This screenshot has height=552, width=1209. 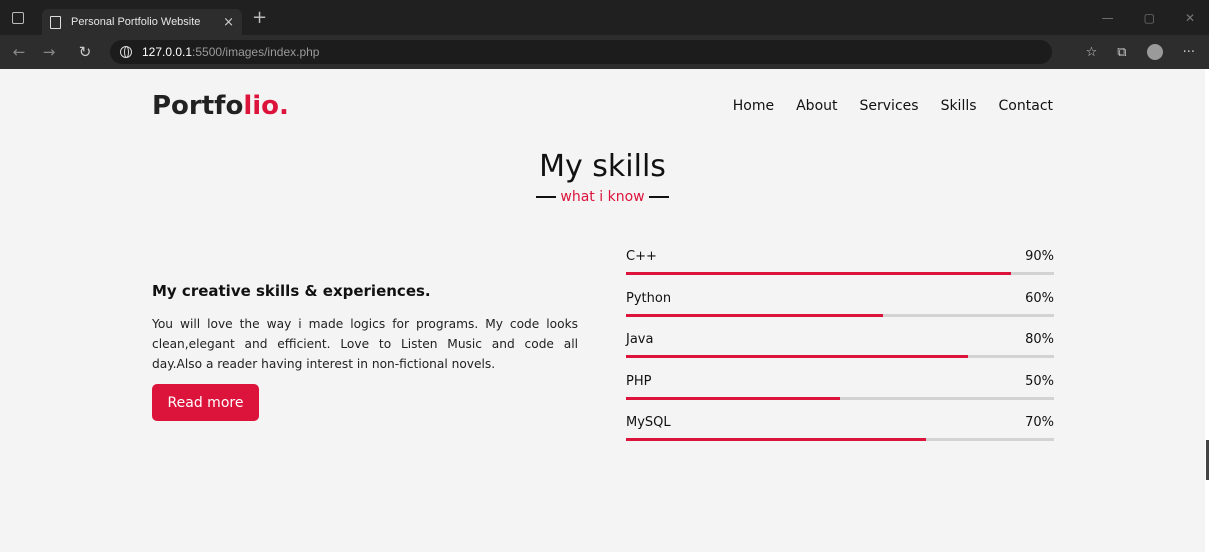 What do you see at coordinates (1039, 256) in the screenshot?
I see `skill-percent: 90%` at bounding box center [1039, 256].